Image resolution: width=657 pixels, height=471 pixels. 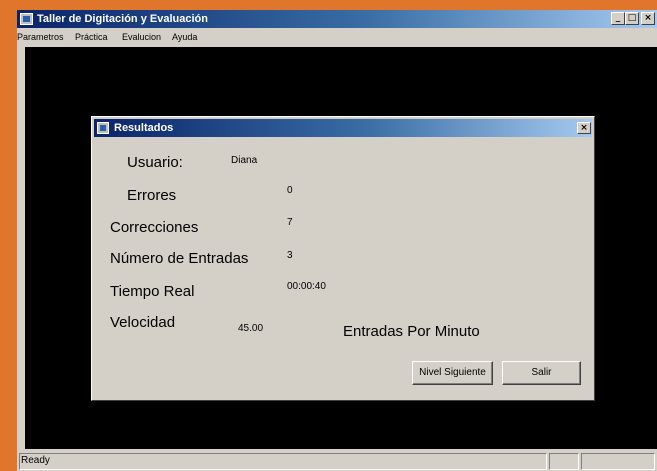 I want to click on app-icon, so click(x=26, y=19).